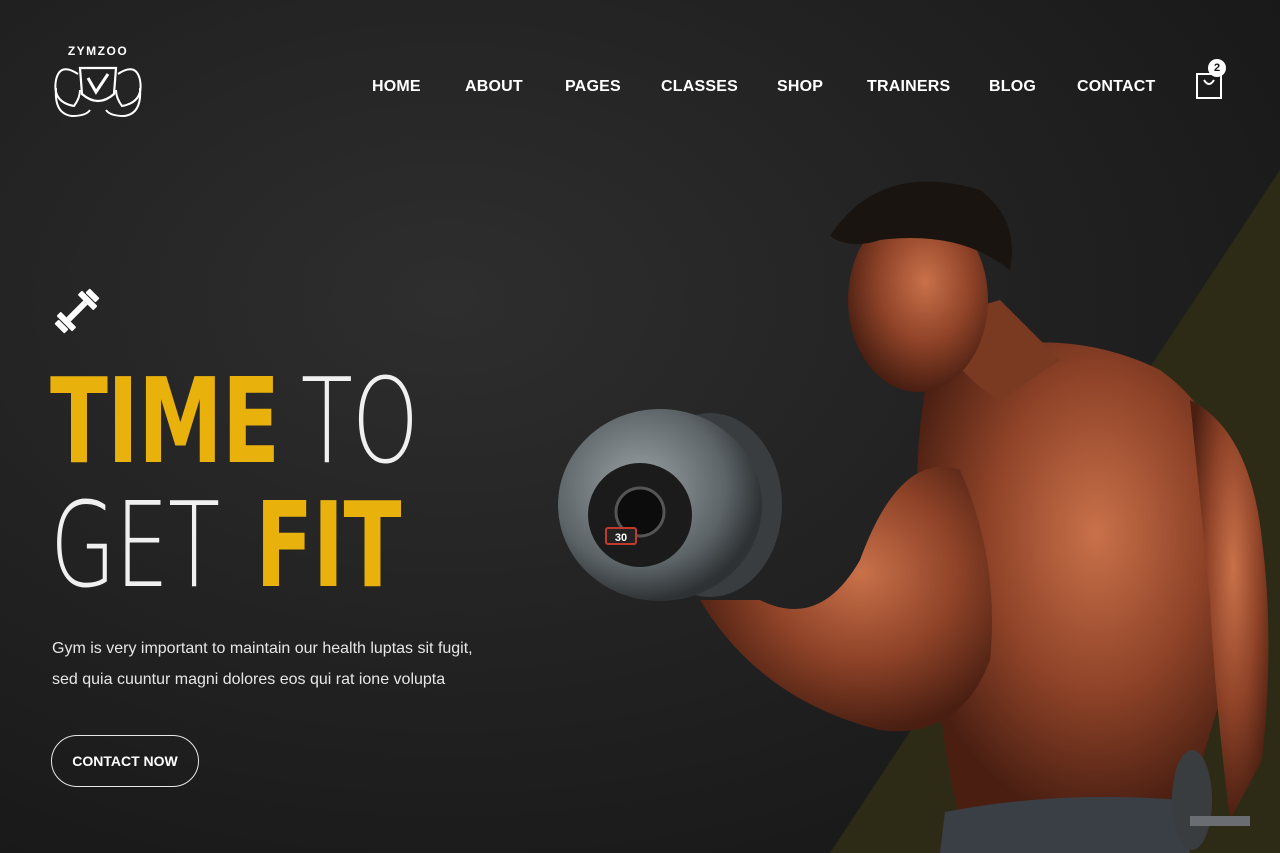  Describe the element at coordinates (328, 545) in the screenshot. I see `hero-title-fit: FIT` at that location.